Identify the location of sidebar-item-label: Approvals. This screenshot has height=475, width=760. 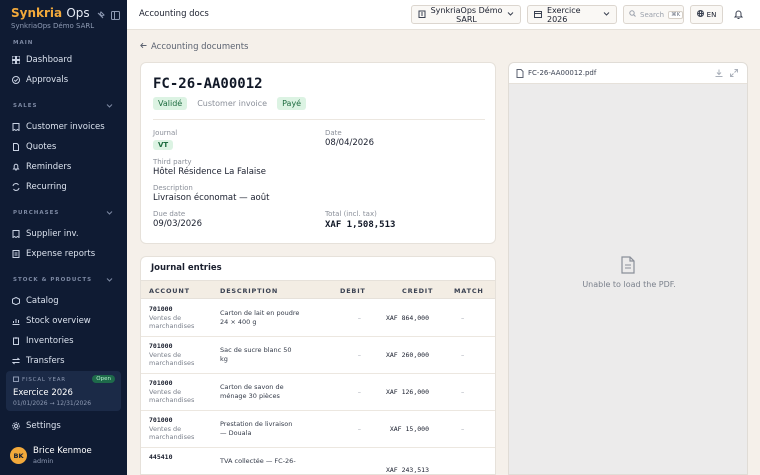
(47, 80).